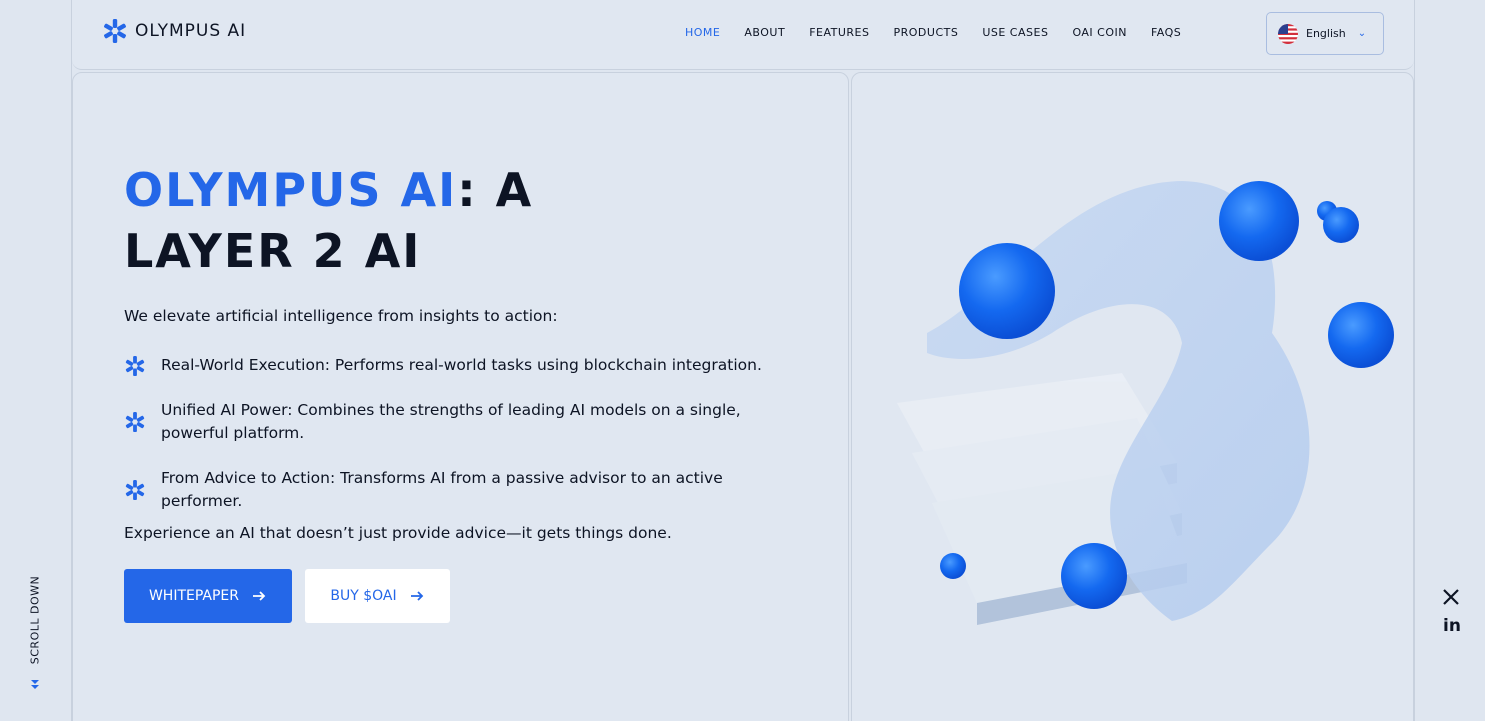 This screenshot has height=721, width=1485. I want to click on nav-features: FEATURES, so click(839, 32).